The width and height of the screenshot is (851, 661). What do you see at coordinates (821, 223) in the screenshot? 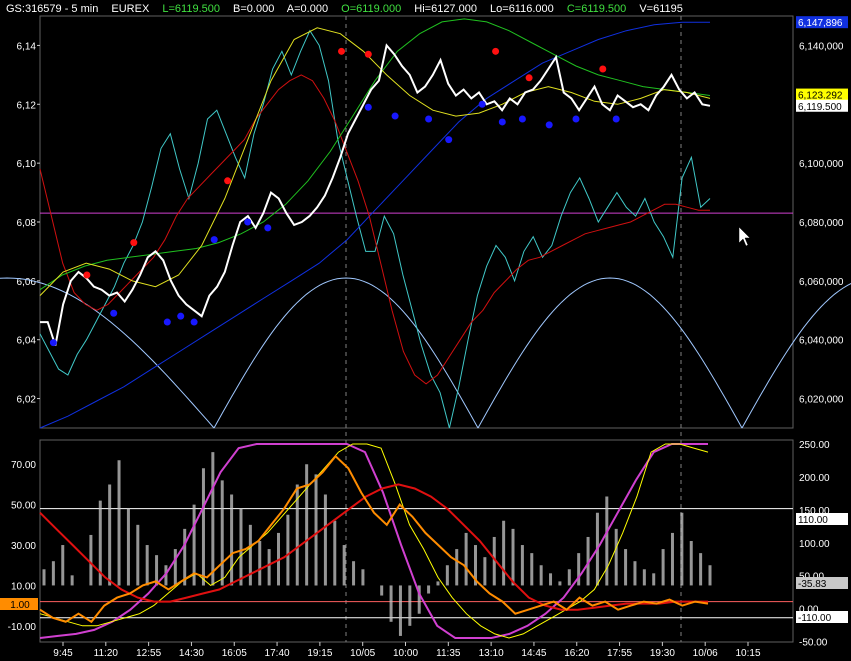
I see `price-ytick-right: 6,080,000` at bounding box center [821, 223].